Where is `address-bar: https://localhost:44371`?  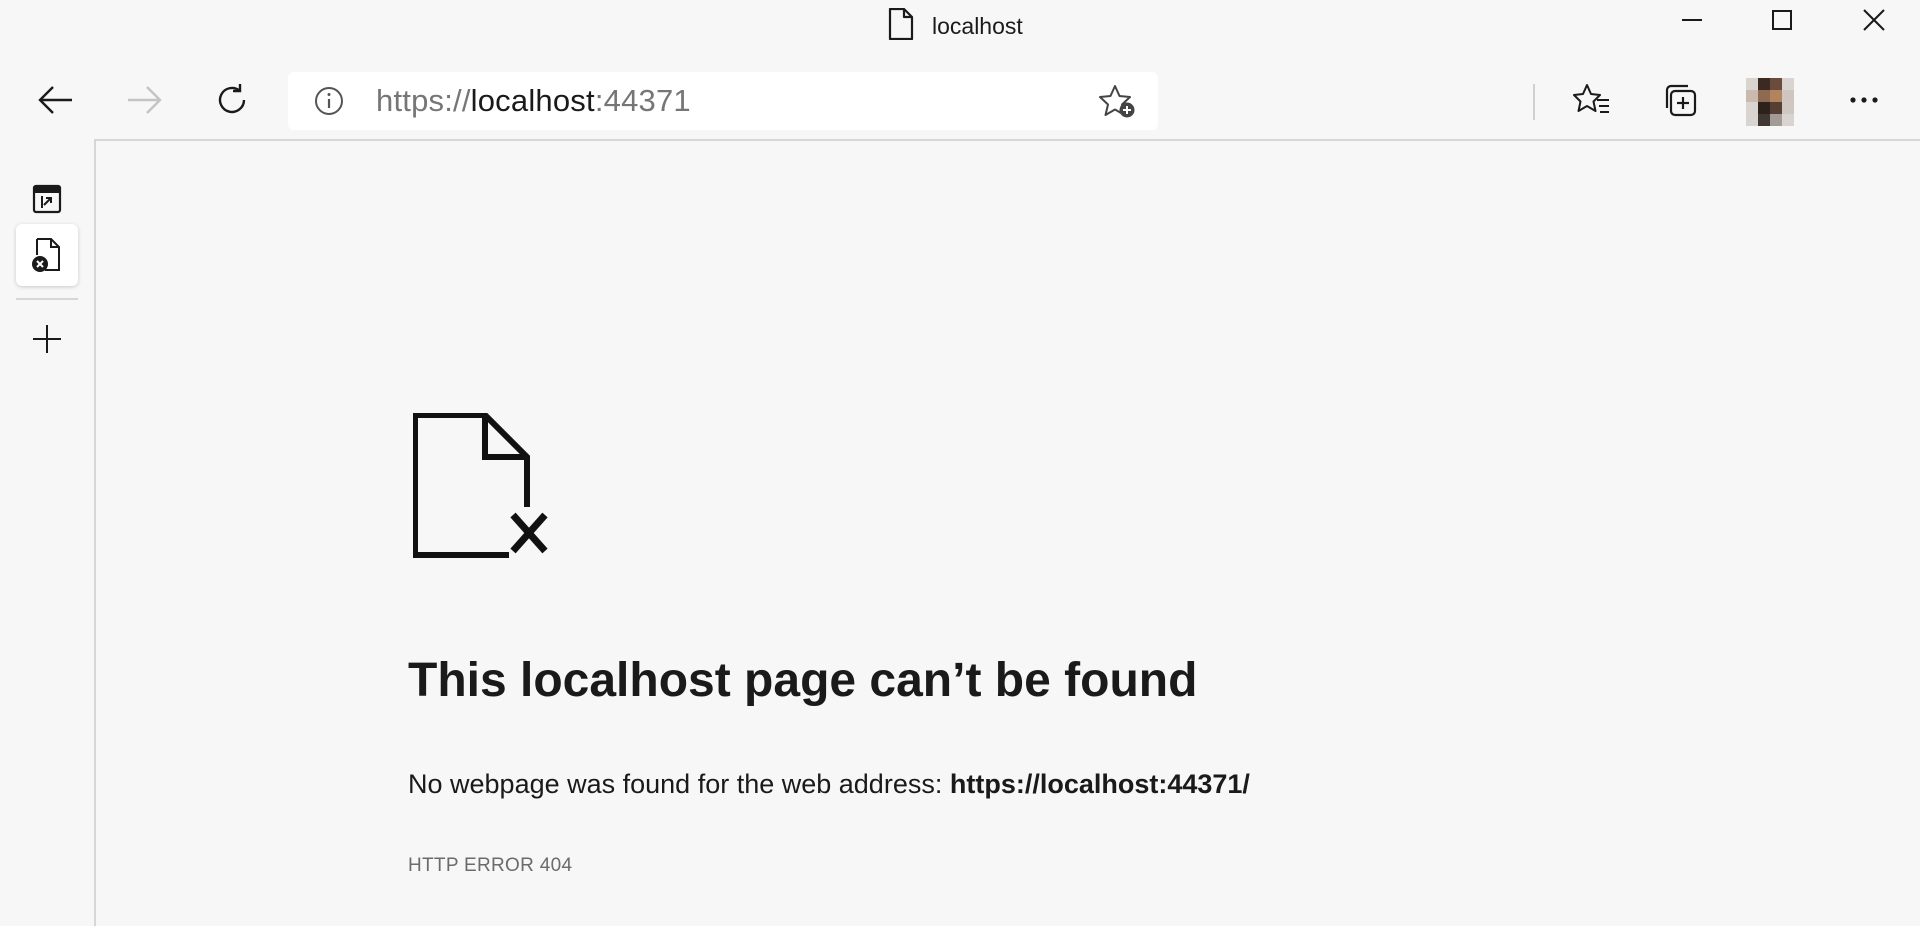
address-bar: https://localhost:44371 is located at coordinates (723, 101).